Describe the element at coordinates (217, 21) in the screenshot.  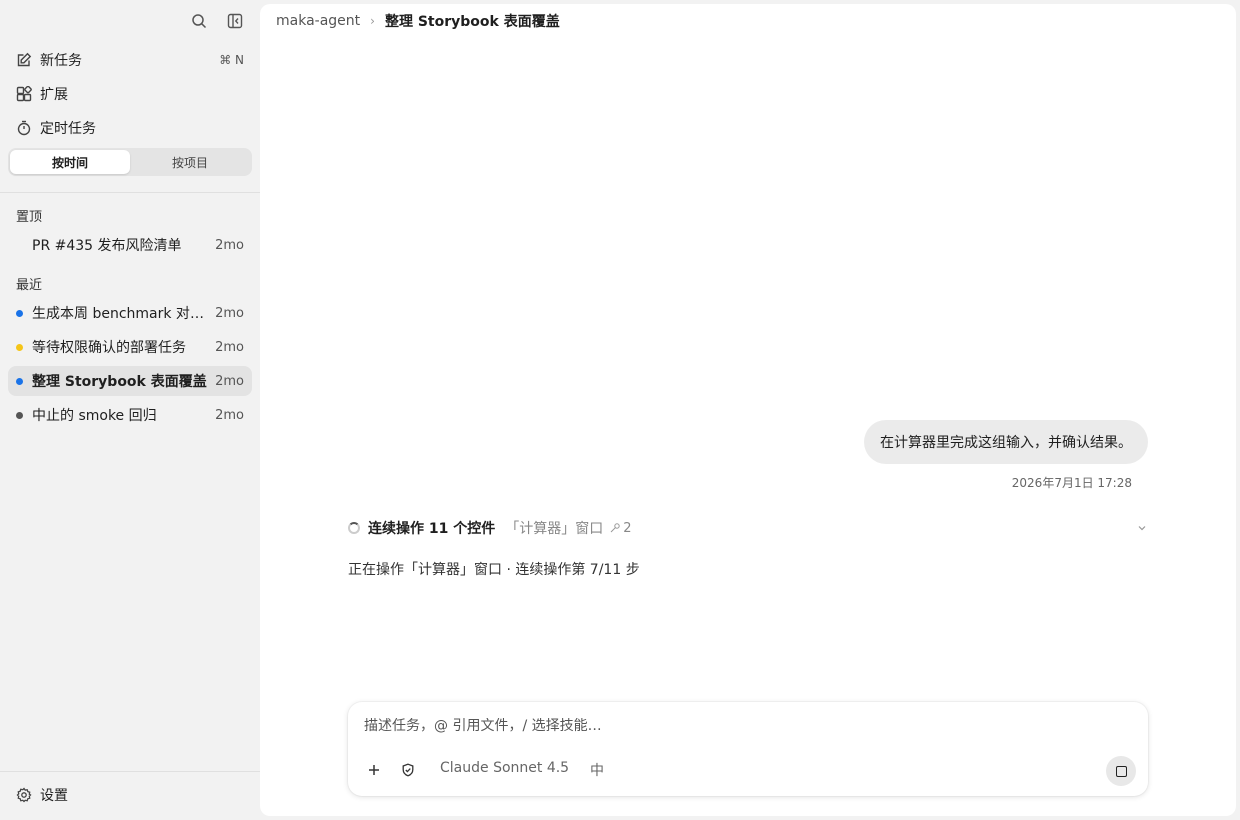
I see `sidebar-top-actions` at that location.